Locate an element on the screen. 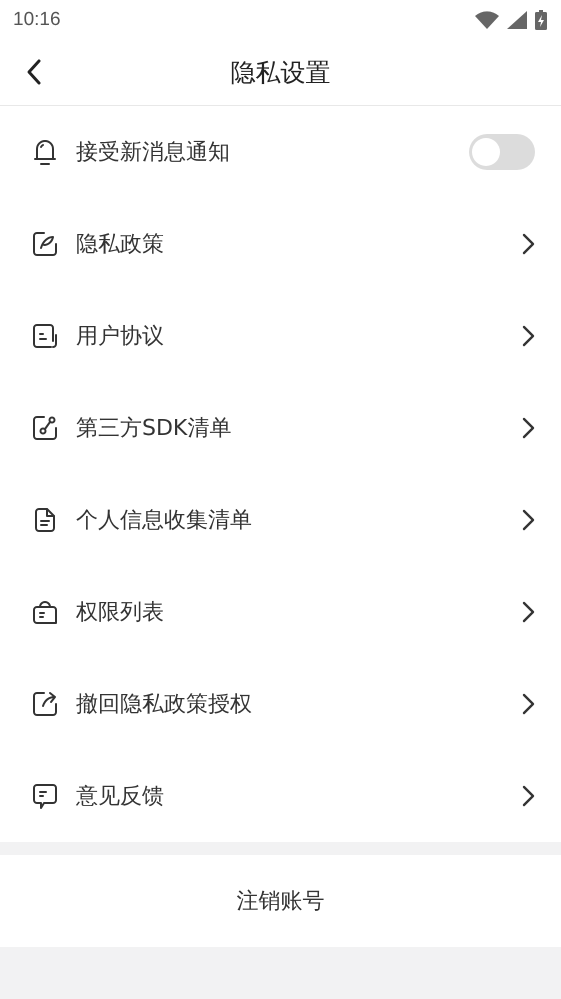 The width and height of the screenshot is (561, 999). page-title: 隐私设置 is located at coordinates (280, 73).